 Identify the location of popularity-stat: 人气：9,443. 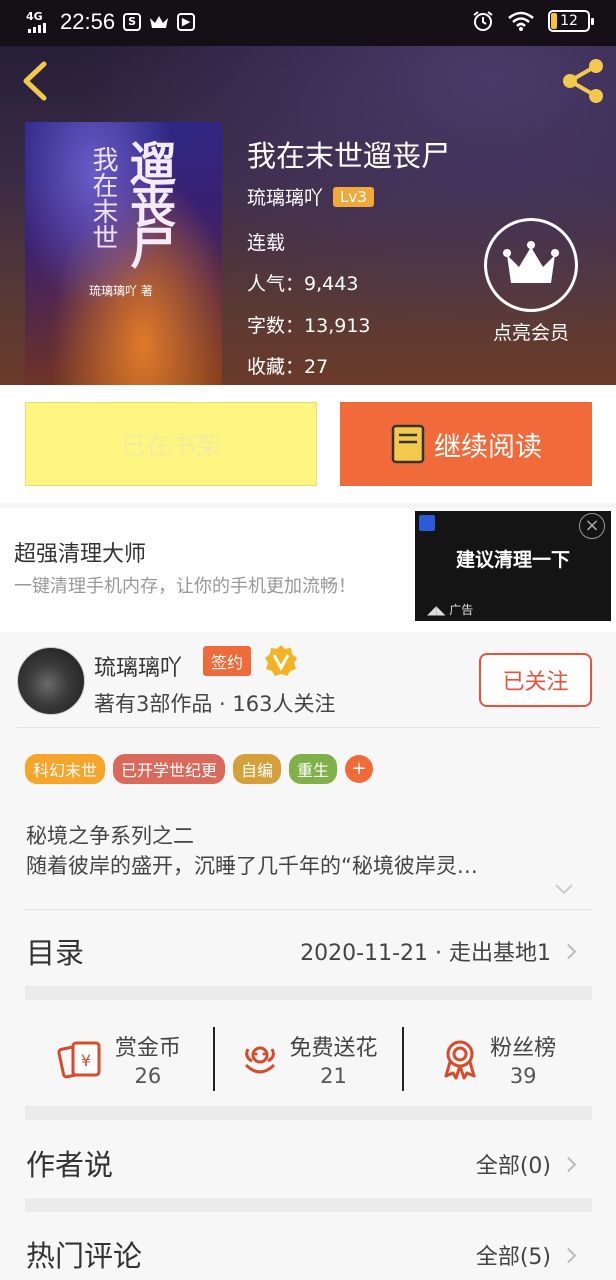
(302, 282).